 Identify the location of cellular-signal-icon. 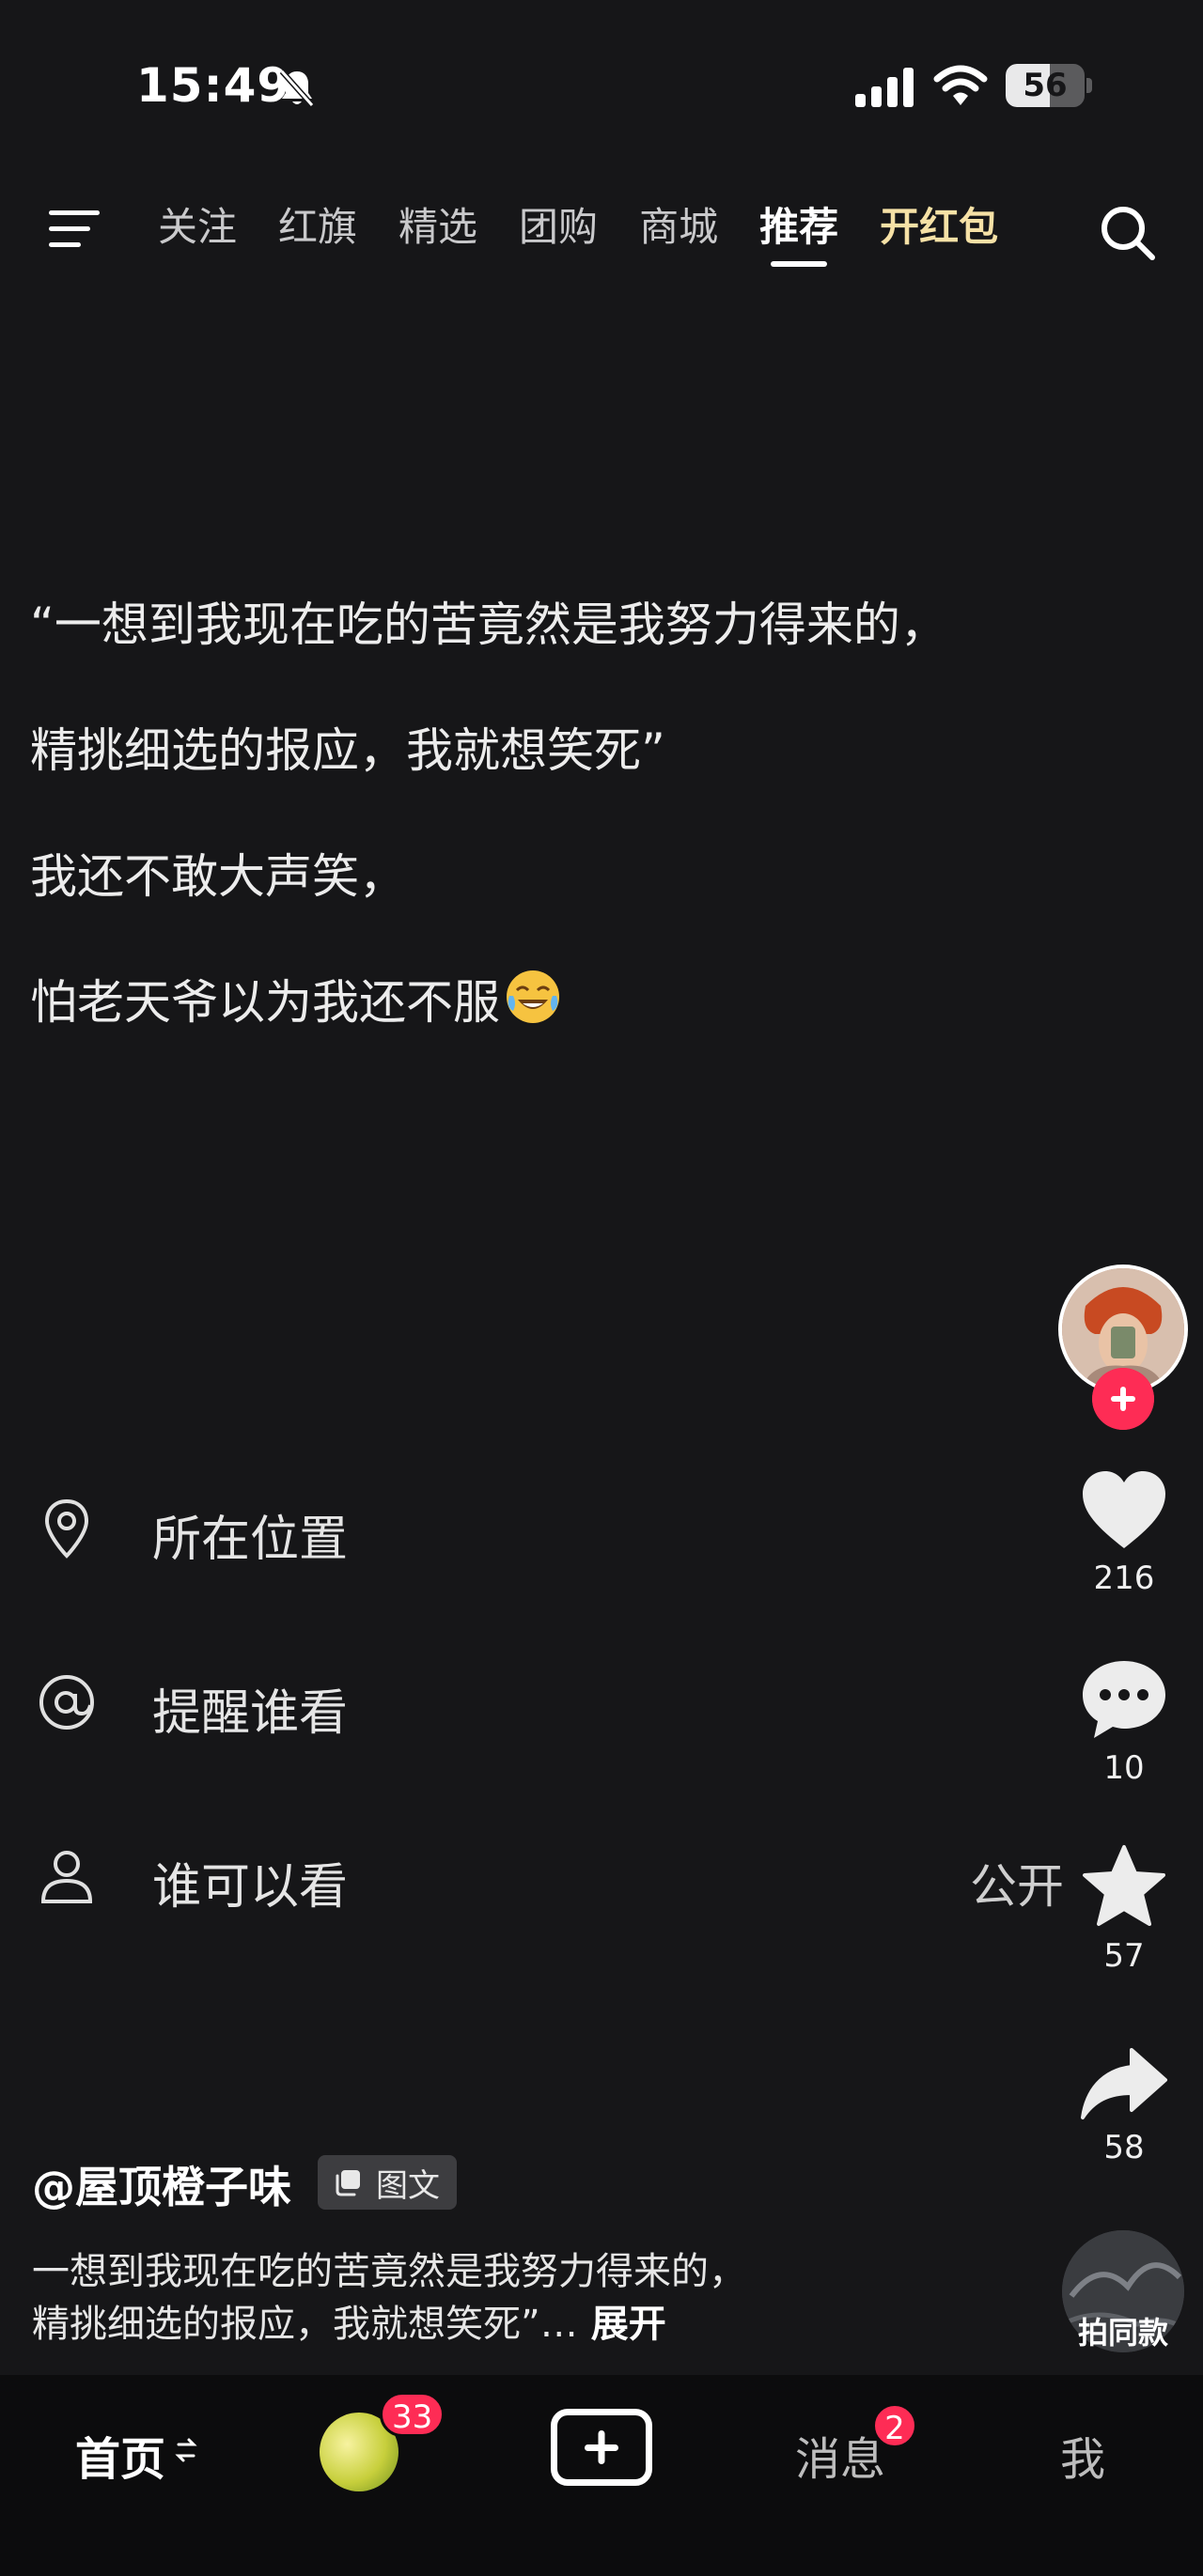
(884, 88).